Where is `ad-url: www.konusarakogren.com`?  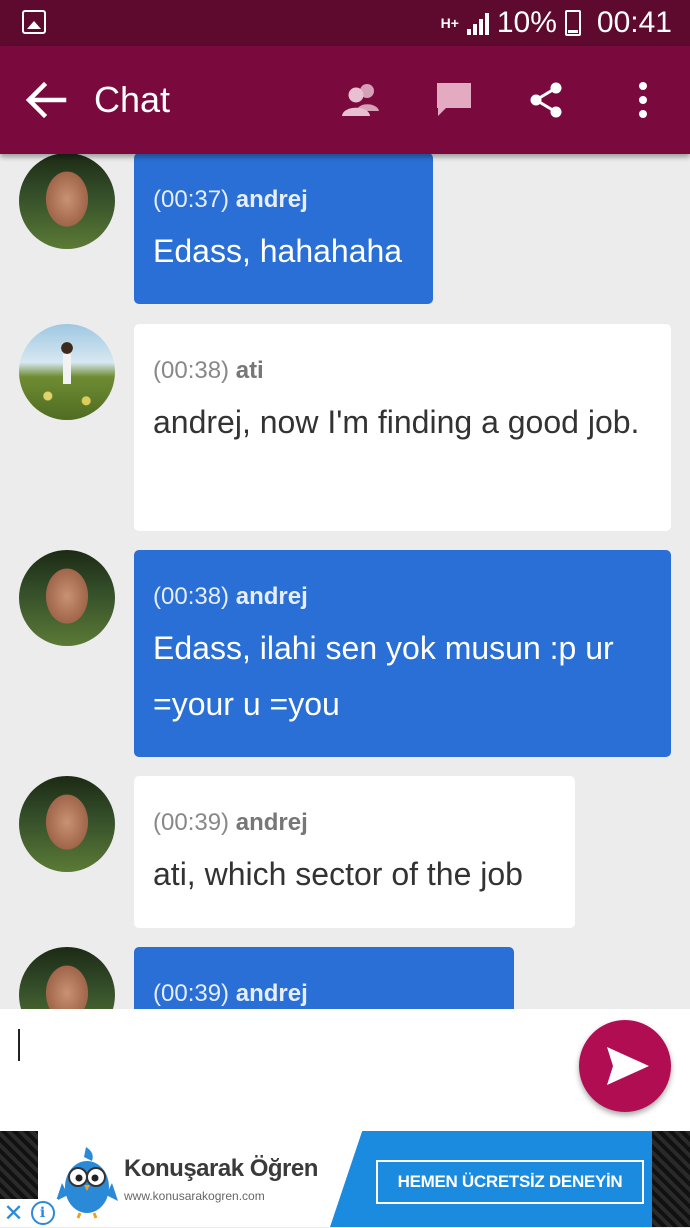 ad-url: www.konusarakogren.com is located at coordinates (194, 1196).